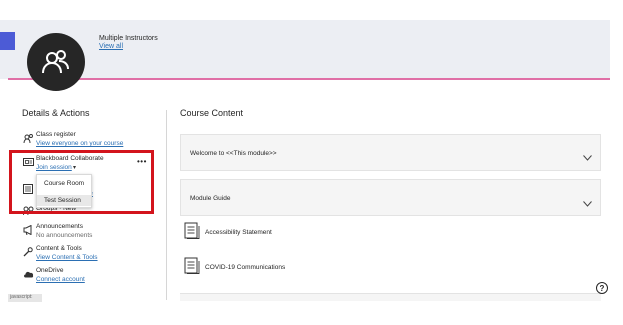  I want to click on megaphone-icon, so click(28, 230).